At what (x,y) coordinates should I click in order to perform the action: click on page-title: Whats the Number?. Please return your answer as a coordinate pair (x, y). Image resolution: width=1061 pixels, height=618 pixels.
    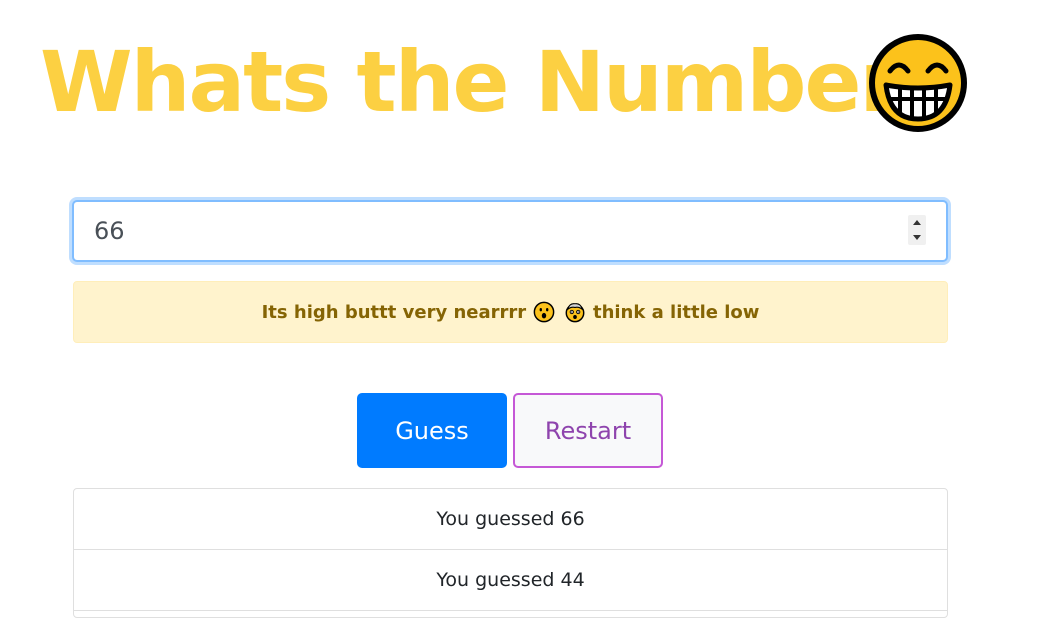
    Looking at the image, I should click on (494, 82).